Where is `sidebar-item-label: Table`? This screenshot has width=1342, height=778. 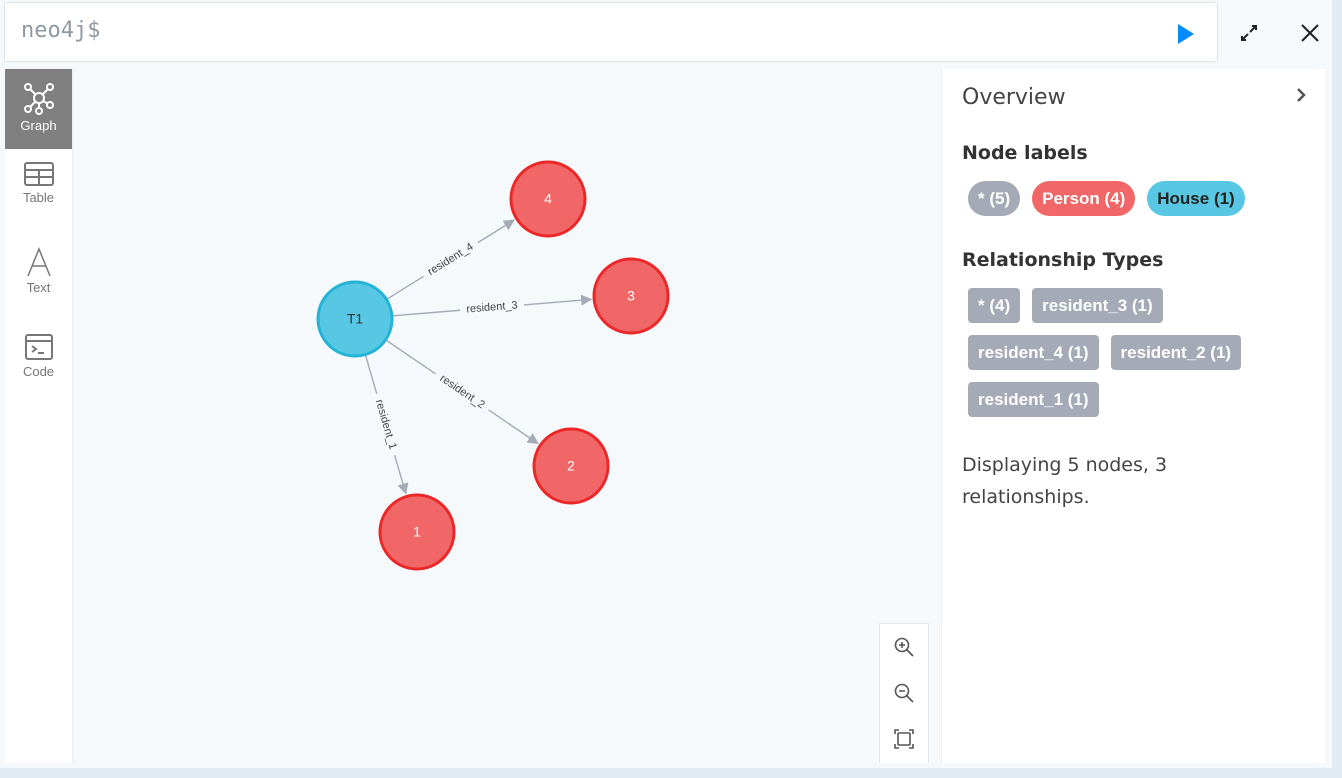 sidebar-item-label: Table is located at coordinates (38, 197).